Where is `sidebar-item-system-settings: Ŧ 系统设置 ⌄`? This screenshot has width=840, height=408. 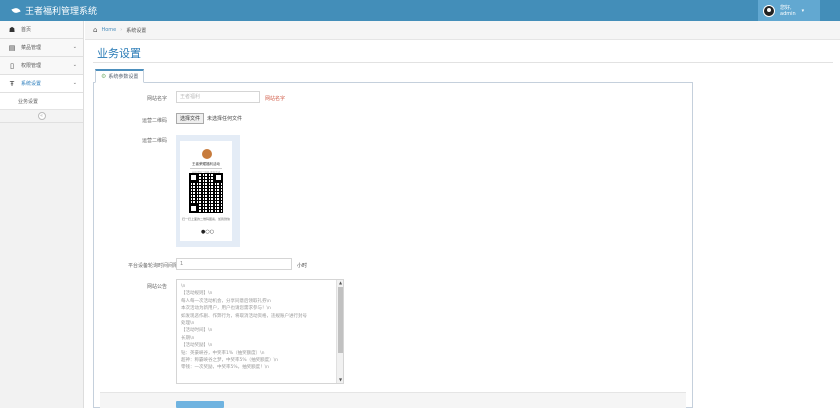
sidebar-item-system-settings: Ŧ 系统设置 ⌄ is located at coordinates (41, 84).